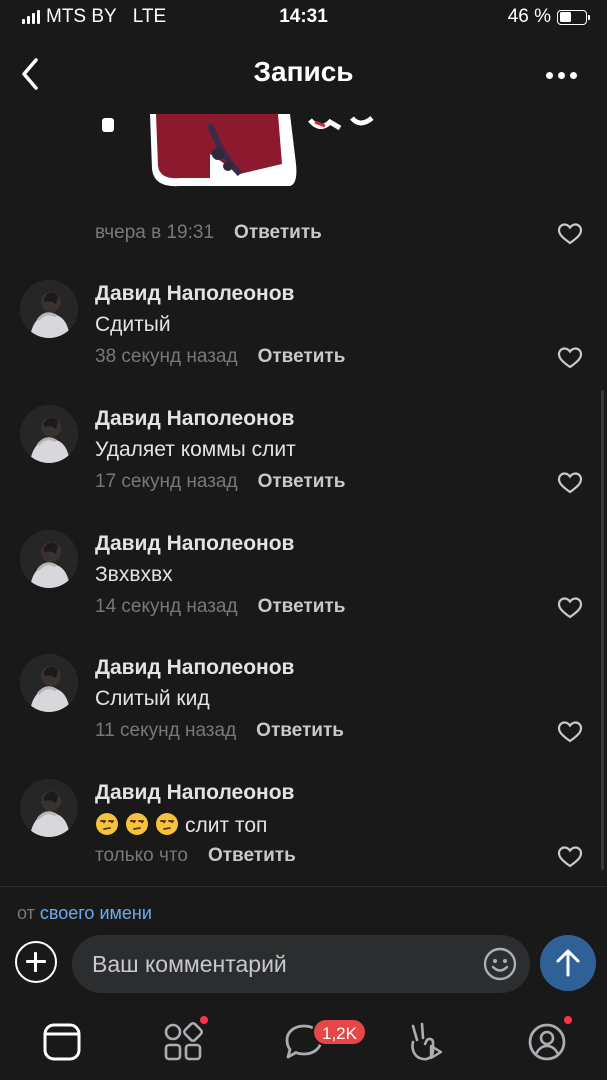 Image resolution: width=607 pixels, height=1080 pixels. I want to click on comment-text: Удаляет коммы слит, so click(195, 449).